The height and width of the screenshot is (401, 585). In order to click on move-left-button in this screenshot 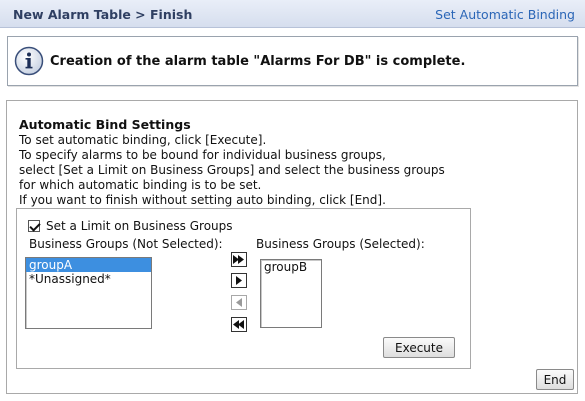, I will do `click(239, 302)`.